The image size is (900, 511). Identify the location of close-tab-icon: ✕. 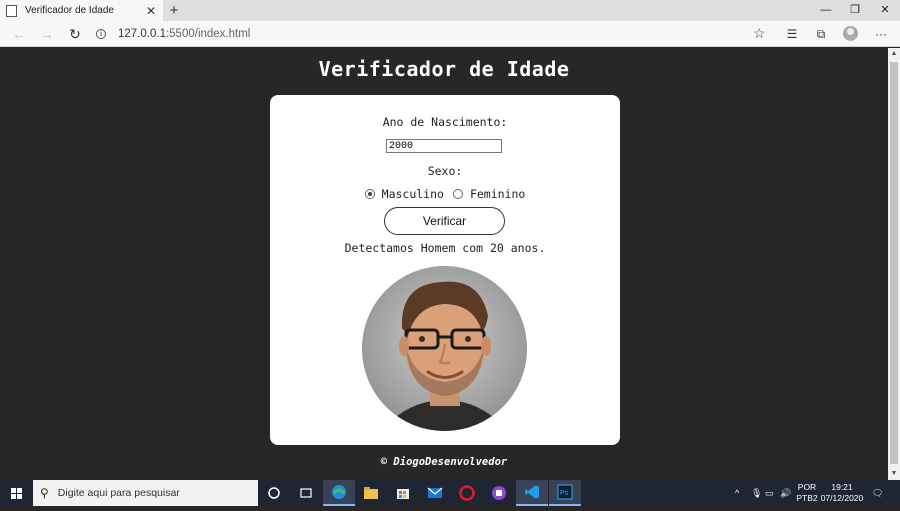
(151, 11).